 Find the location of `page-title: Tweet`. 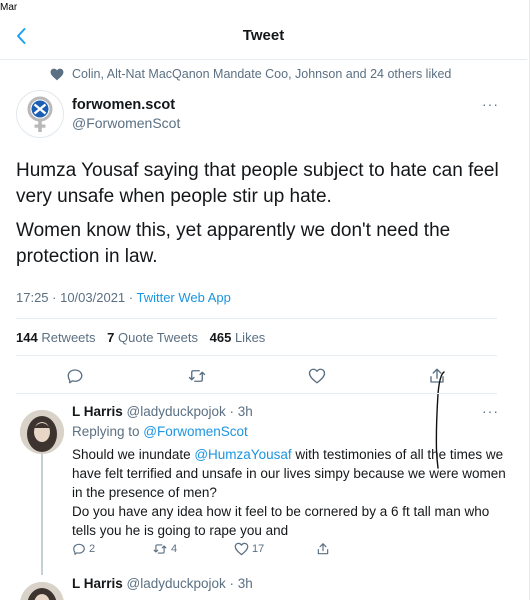

page-title: Tweet is located at coordinates (263, 35).